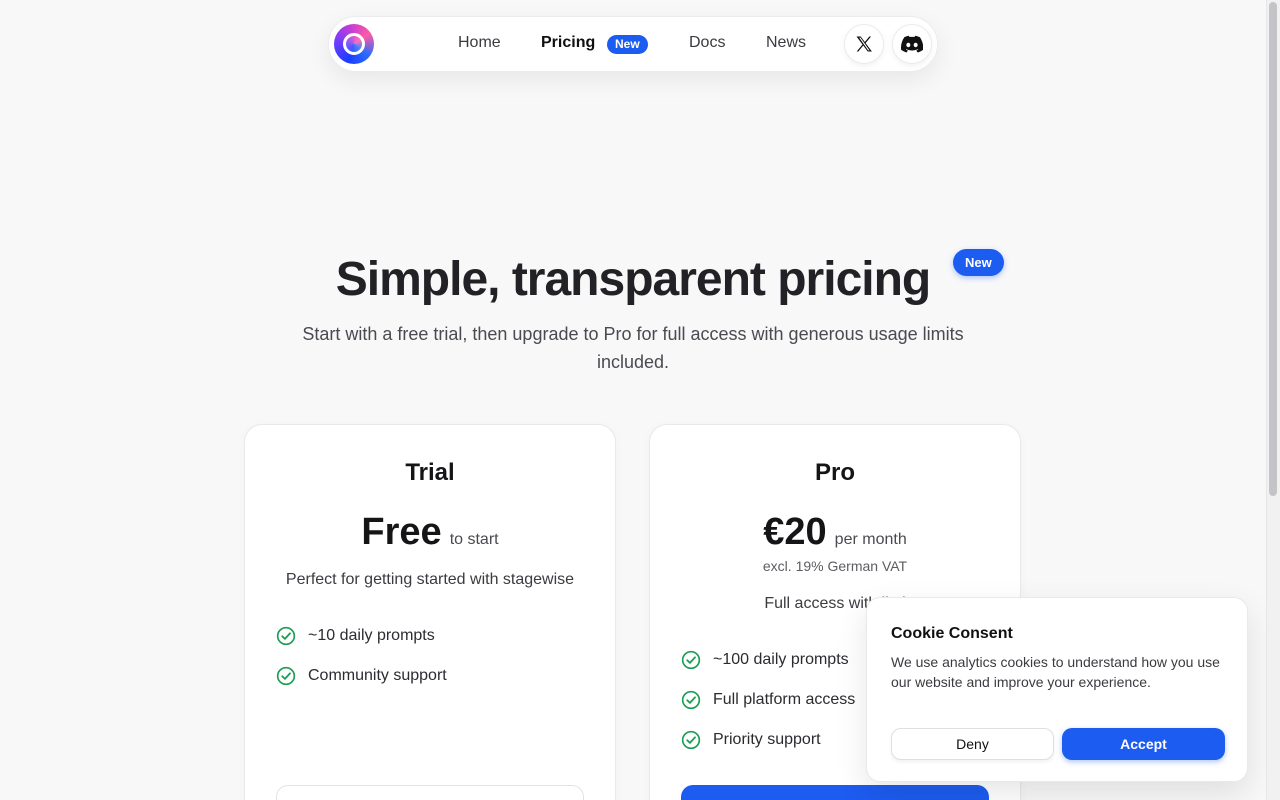 The image size is (1280, 800). What do you see at coordinates (978, 262) in the screenshot?
I see `hero-new-badge: New` at bounding box center [978, 262].